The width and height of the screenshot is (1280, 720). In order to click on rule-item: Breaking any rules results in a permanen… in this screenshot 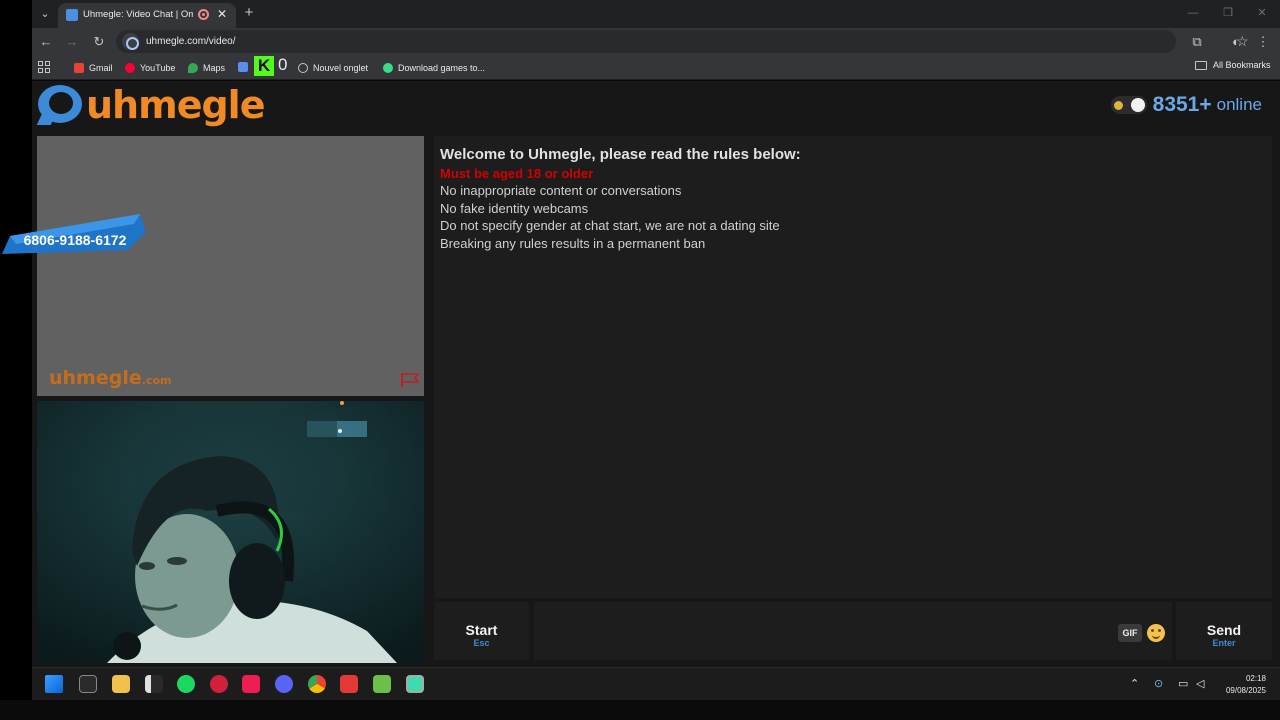, I will do `click(573, 243)`.